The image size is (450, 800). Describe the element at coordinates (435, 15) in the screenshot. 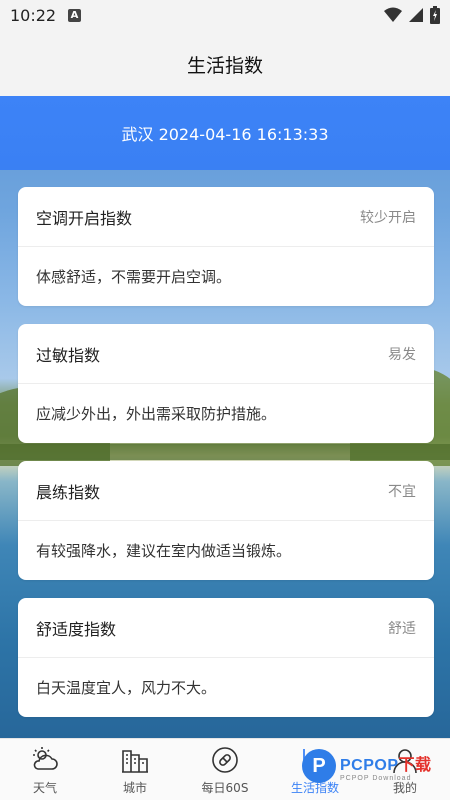

I see `battery-icon` at that location.